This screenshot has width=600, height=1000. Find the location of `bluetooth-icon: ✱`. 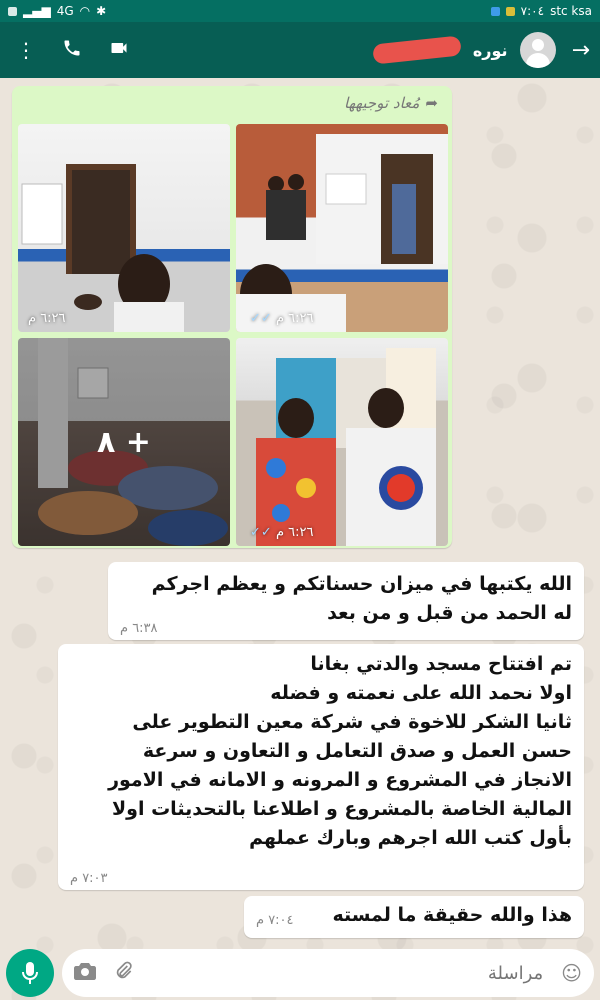

bluetooth-icon: ✱ is located at coordinates (101, 11).